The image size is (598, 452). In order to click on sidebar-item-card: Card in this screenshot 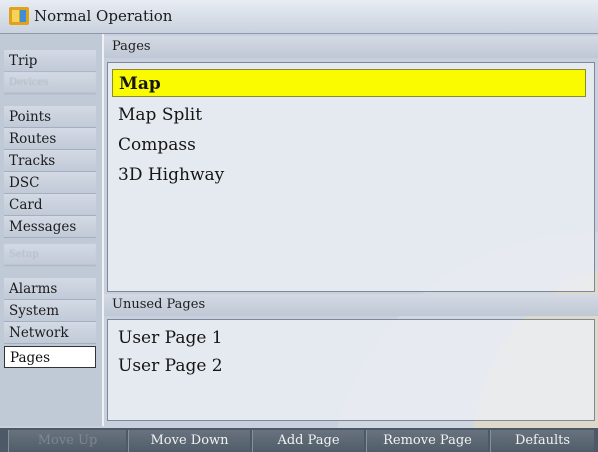, I will do `click(50, 205)`.